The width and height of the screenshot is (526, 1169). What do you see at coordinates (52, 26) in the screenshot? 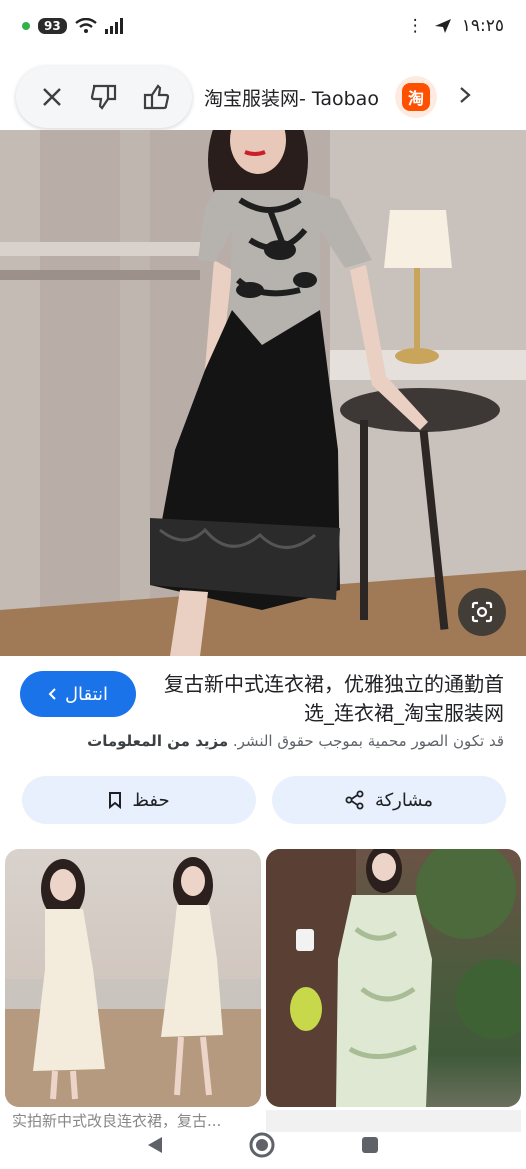
I see `battery-badge: 93` at bounding box center [52, 26].